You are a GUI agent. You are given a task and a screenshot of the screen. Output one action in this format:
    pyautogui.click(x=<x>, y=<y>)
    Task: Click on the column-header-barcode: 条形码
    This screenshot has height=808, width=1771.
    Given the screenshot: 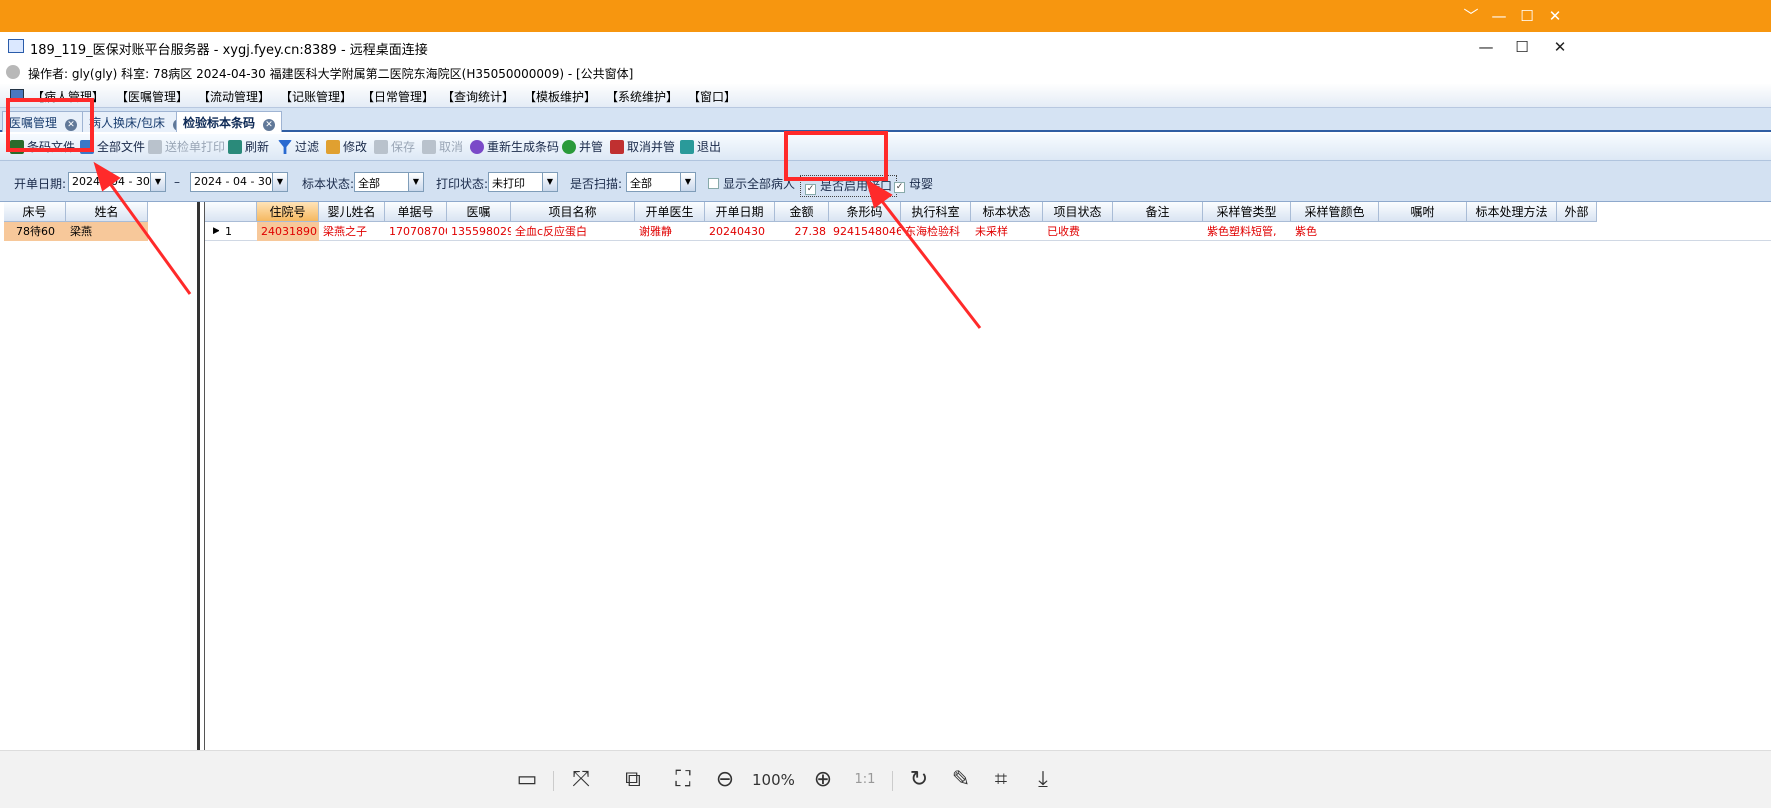 What is the action you would take?
    pyautogui.click(x=865, y=212)
    